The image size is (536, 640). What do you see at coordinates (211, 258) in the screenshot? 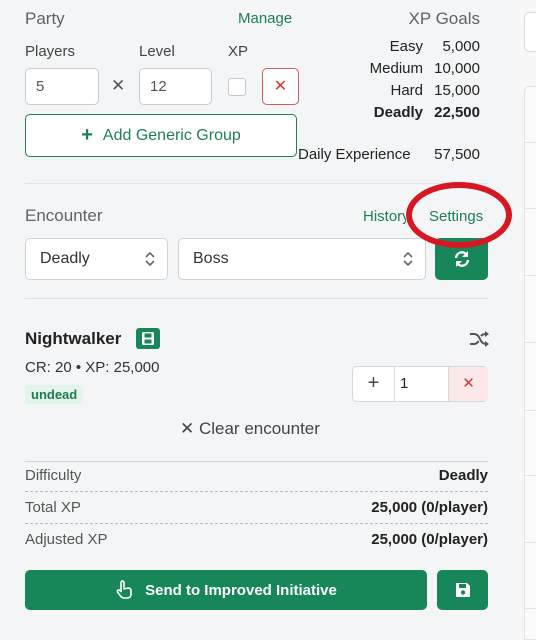
I see `encounter-type-select-value: Boss` at bounding box center [211, 258].